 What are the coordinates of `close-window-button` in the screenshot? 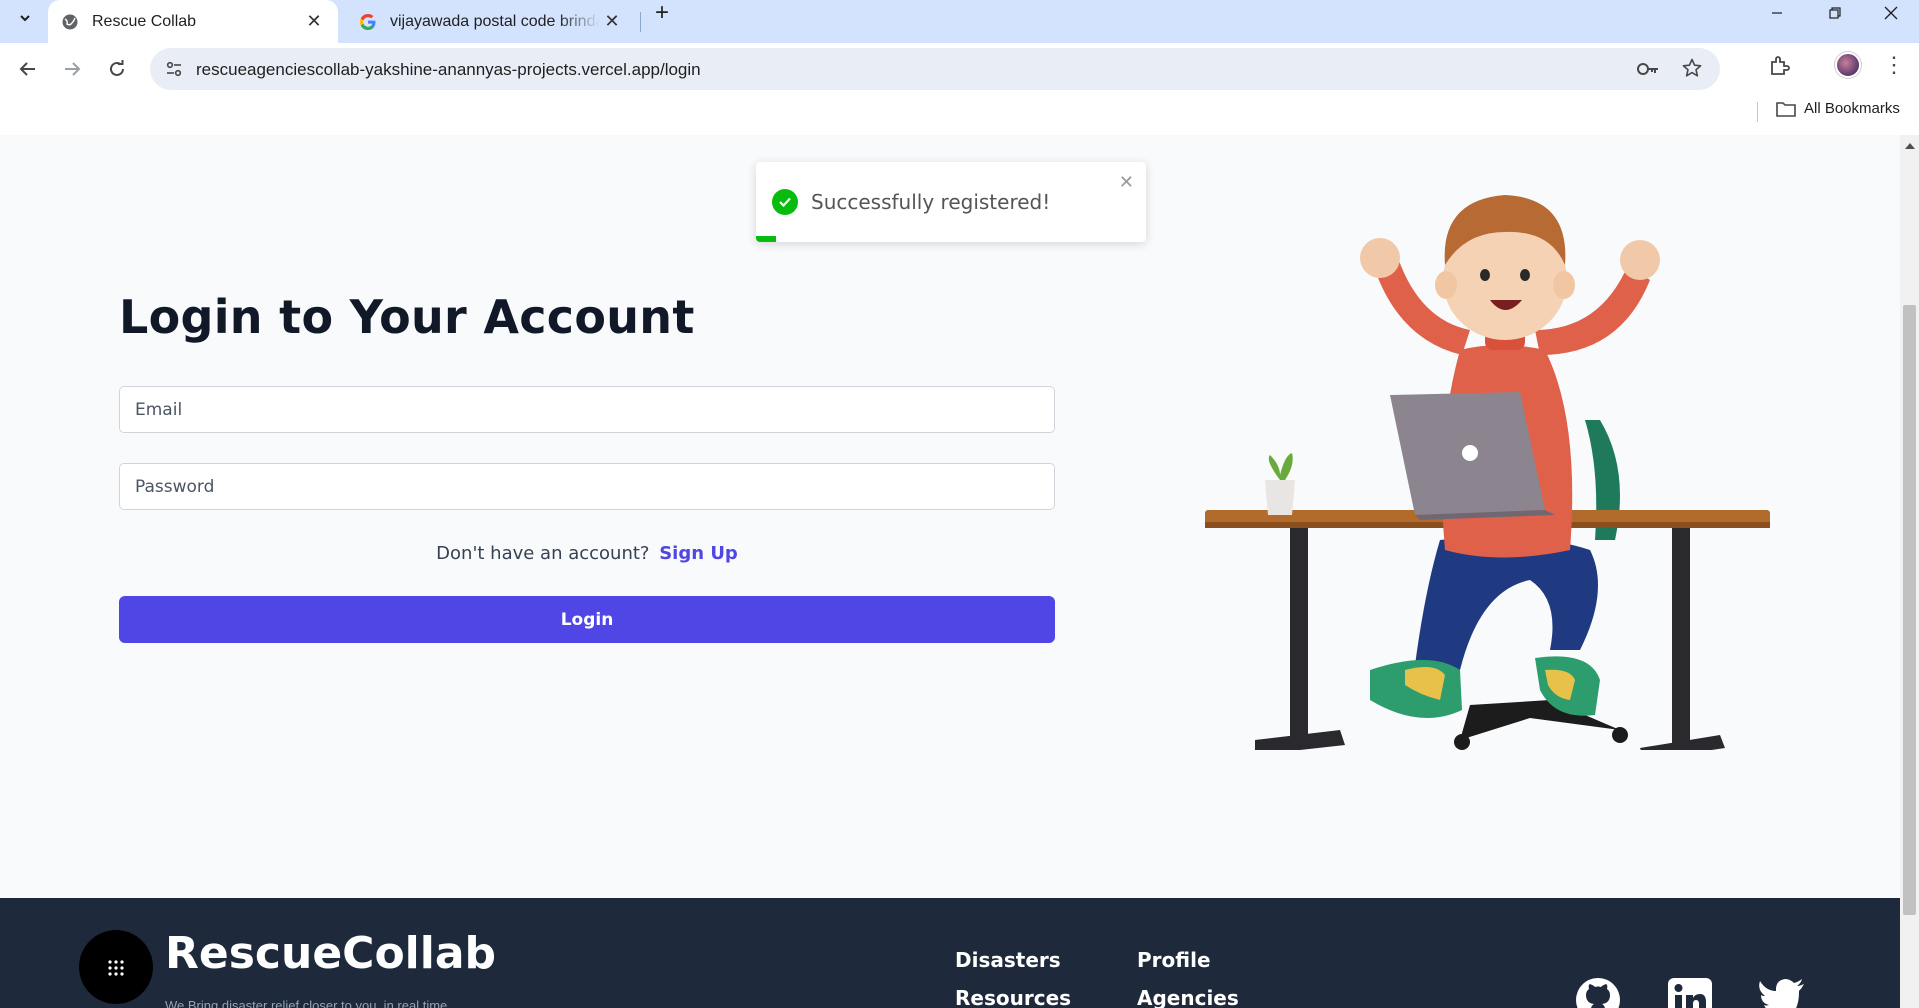 It's located at (1890, 13).